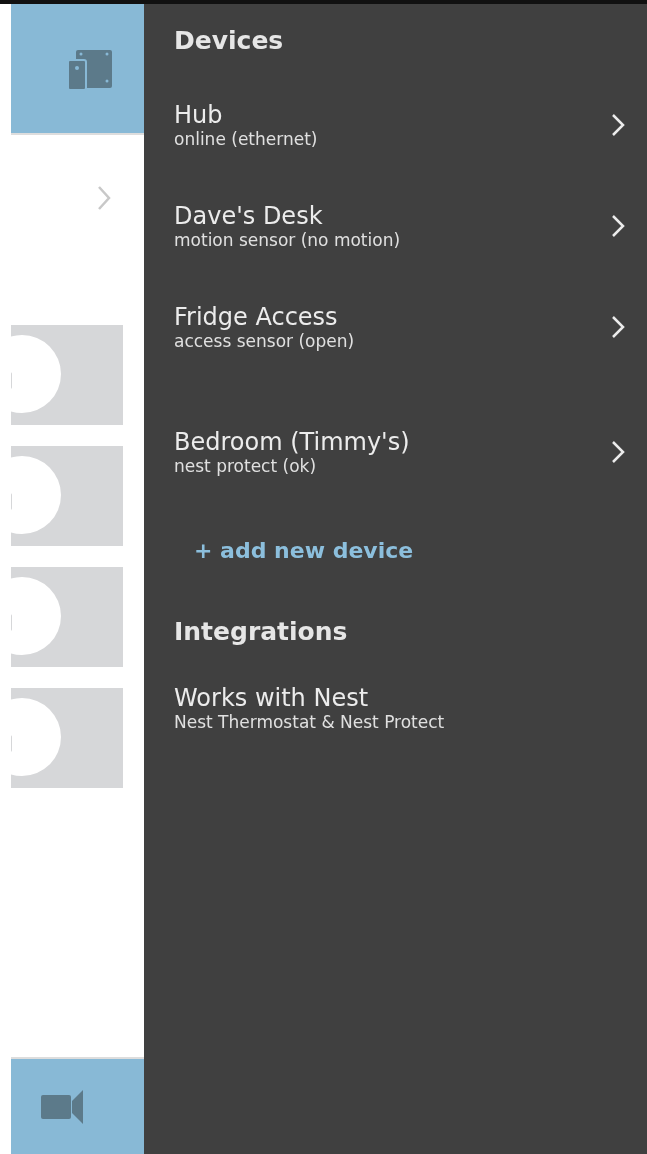 The width and height of the screenshot is (647, 1154). What do you see at coordinates (265, 340) in the screenshot?
I see `device-status: access sensor (open)` at bounding box center [265, 340].